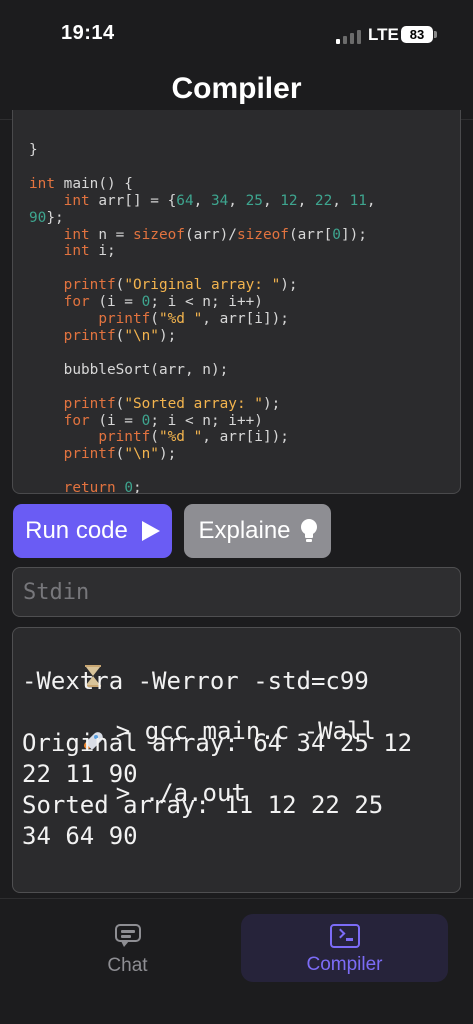 This screenshot has height=1024, width=473. What do you see at coordinates (111, 234) in the screenshot?
I see `code-token: n =` at bounding box center [111, 234].